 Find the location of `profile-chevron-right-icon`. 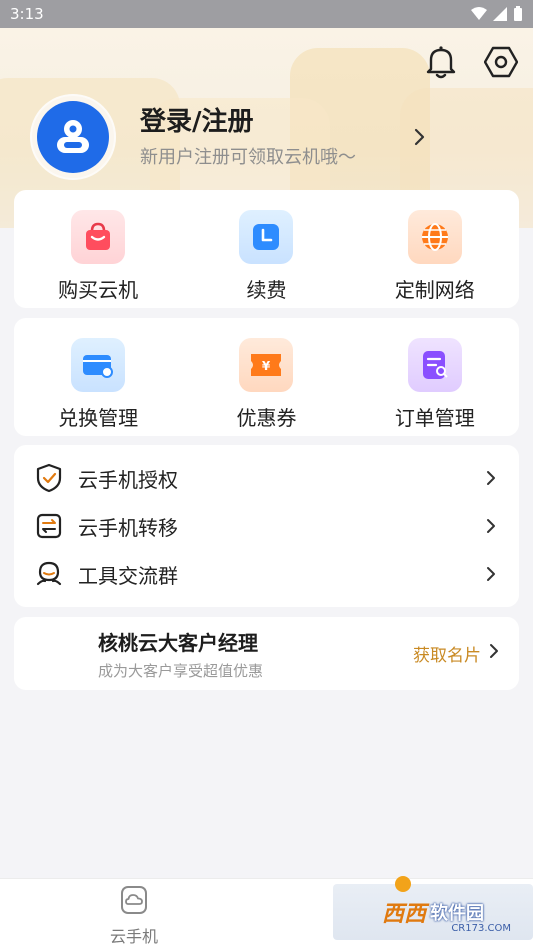

profile-chevron-right-icon is located at coordinates (420, 139).